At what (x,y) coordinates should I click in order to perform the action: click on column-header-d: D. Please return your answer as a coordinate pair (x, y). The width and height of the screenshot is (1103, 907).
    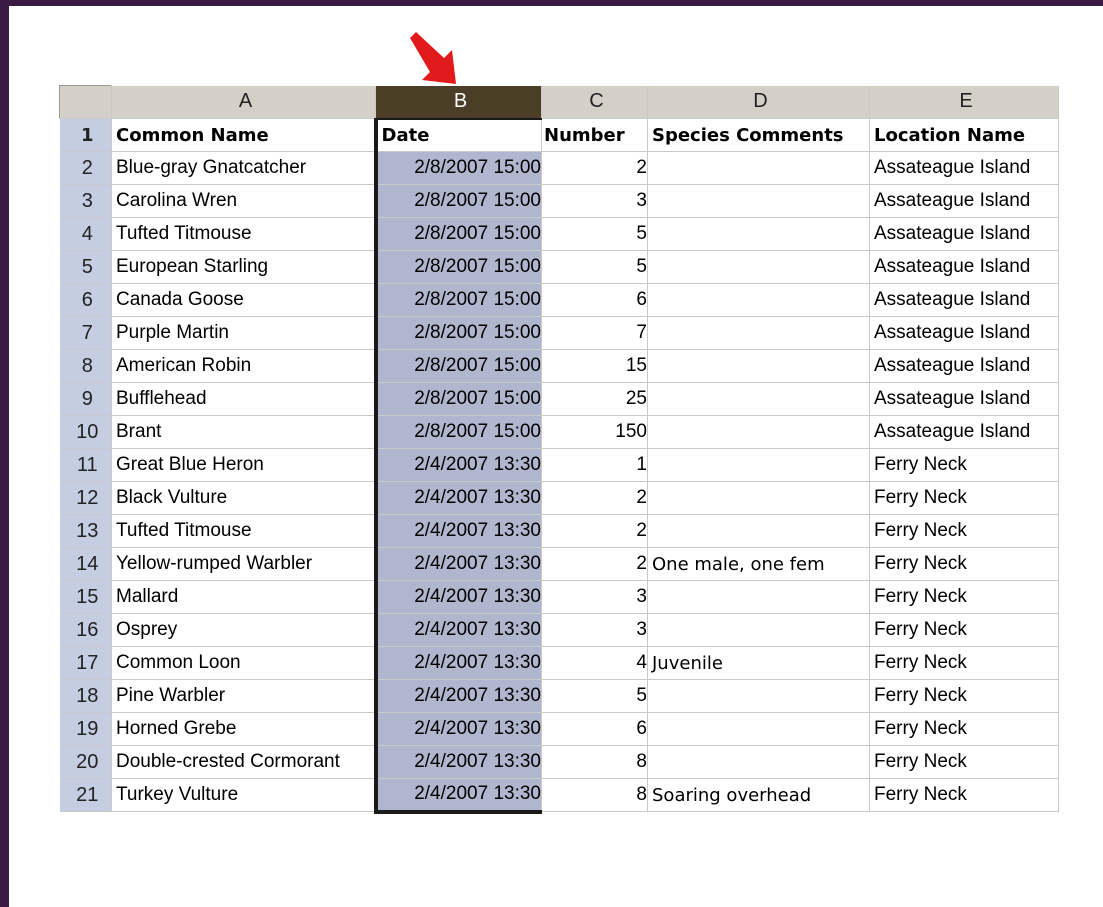
    Looking at the image, I should click on (758, 102).